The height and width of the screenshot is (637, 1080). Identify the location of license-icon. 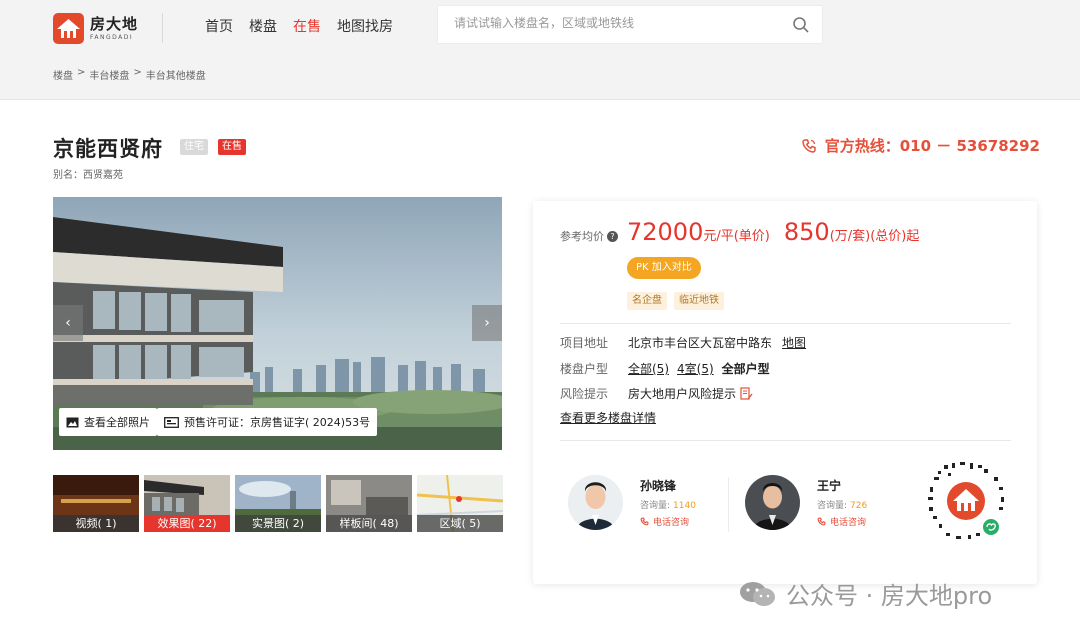
(171, 422).